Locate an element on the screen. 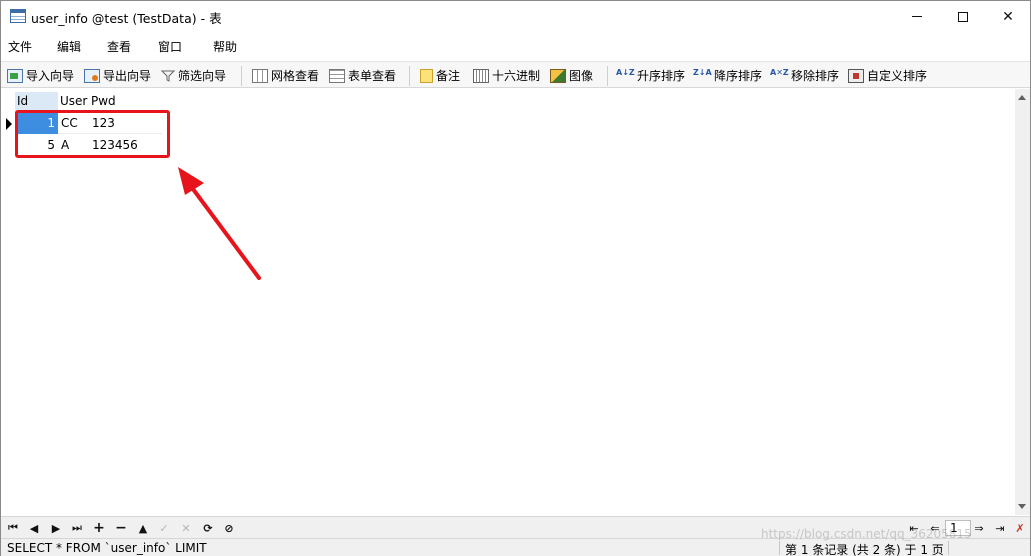 The image size is (1031, 556). close-icon: ✕ is located at coordinates (1008, 16).